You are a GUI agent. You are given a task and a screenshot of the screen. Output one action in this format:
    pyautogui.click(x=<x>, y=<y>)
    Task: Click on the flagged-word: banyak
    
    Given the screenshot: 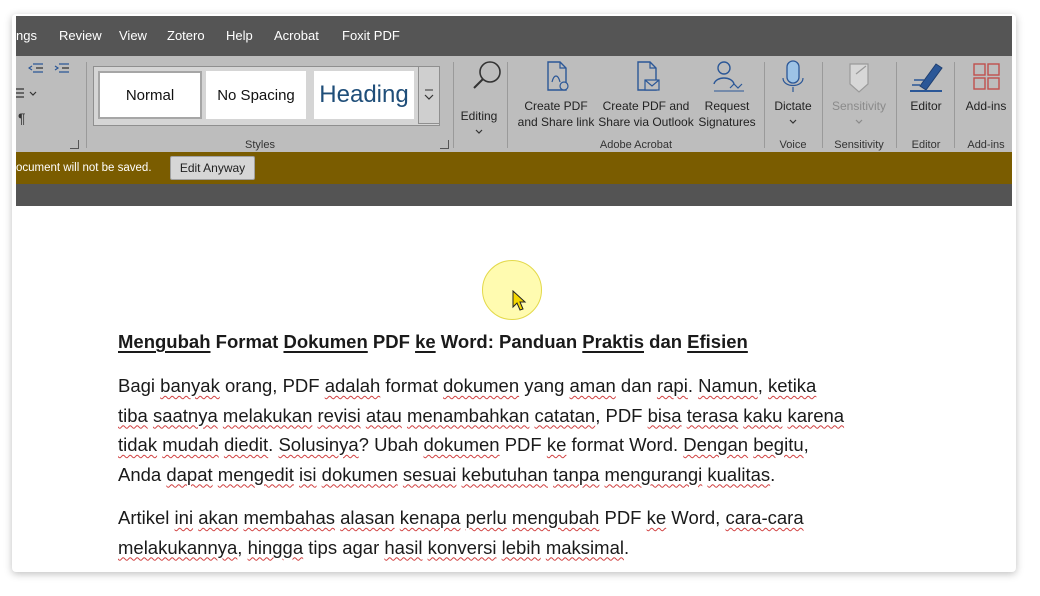 What is the action you would take?
    pyautogui.click(x=190, y=385)
    